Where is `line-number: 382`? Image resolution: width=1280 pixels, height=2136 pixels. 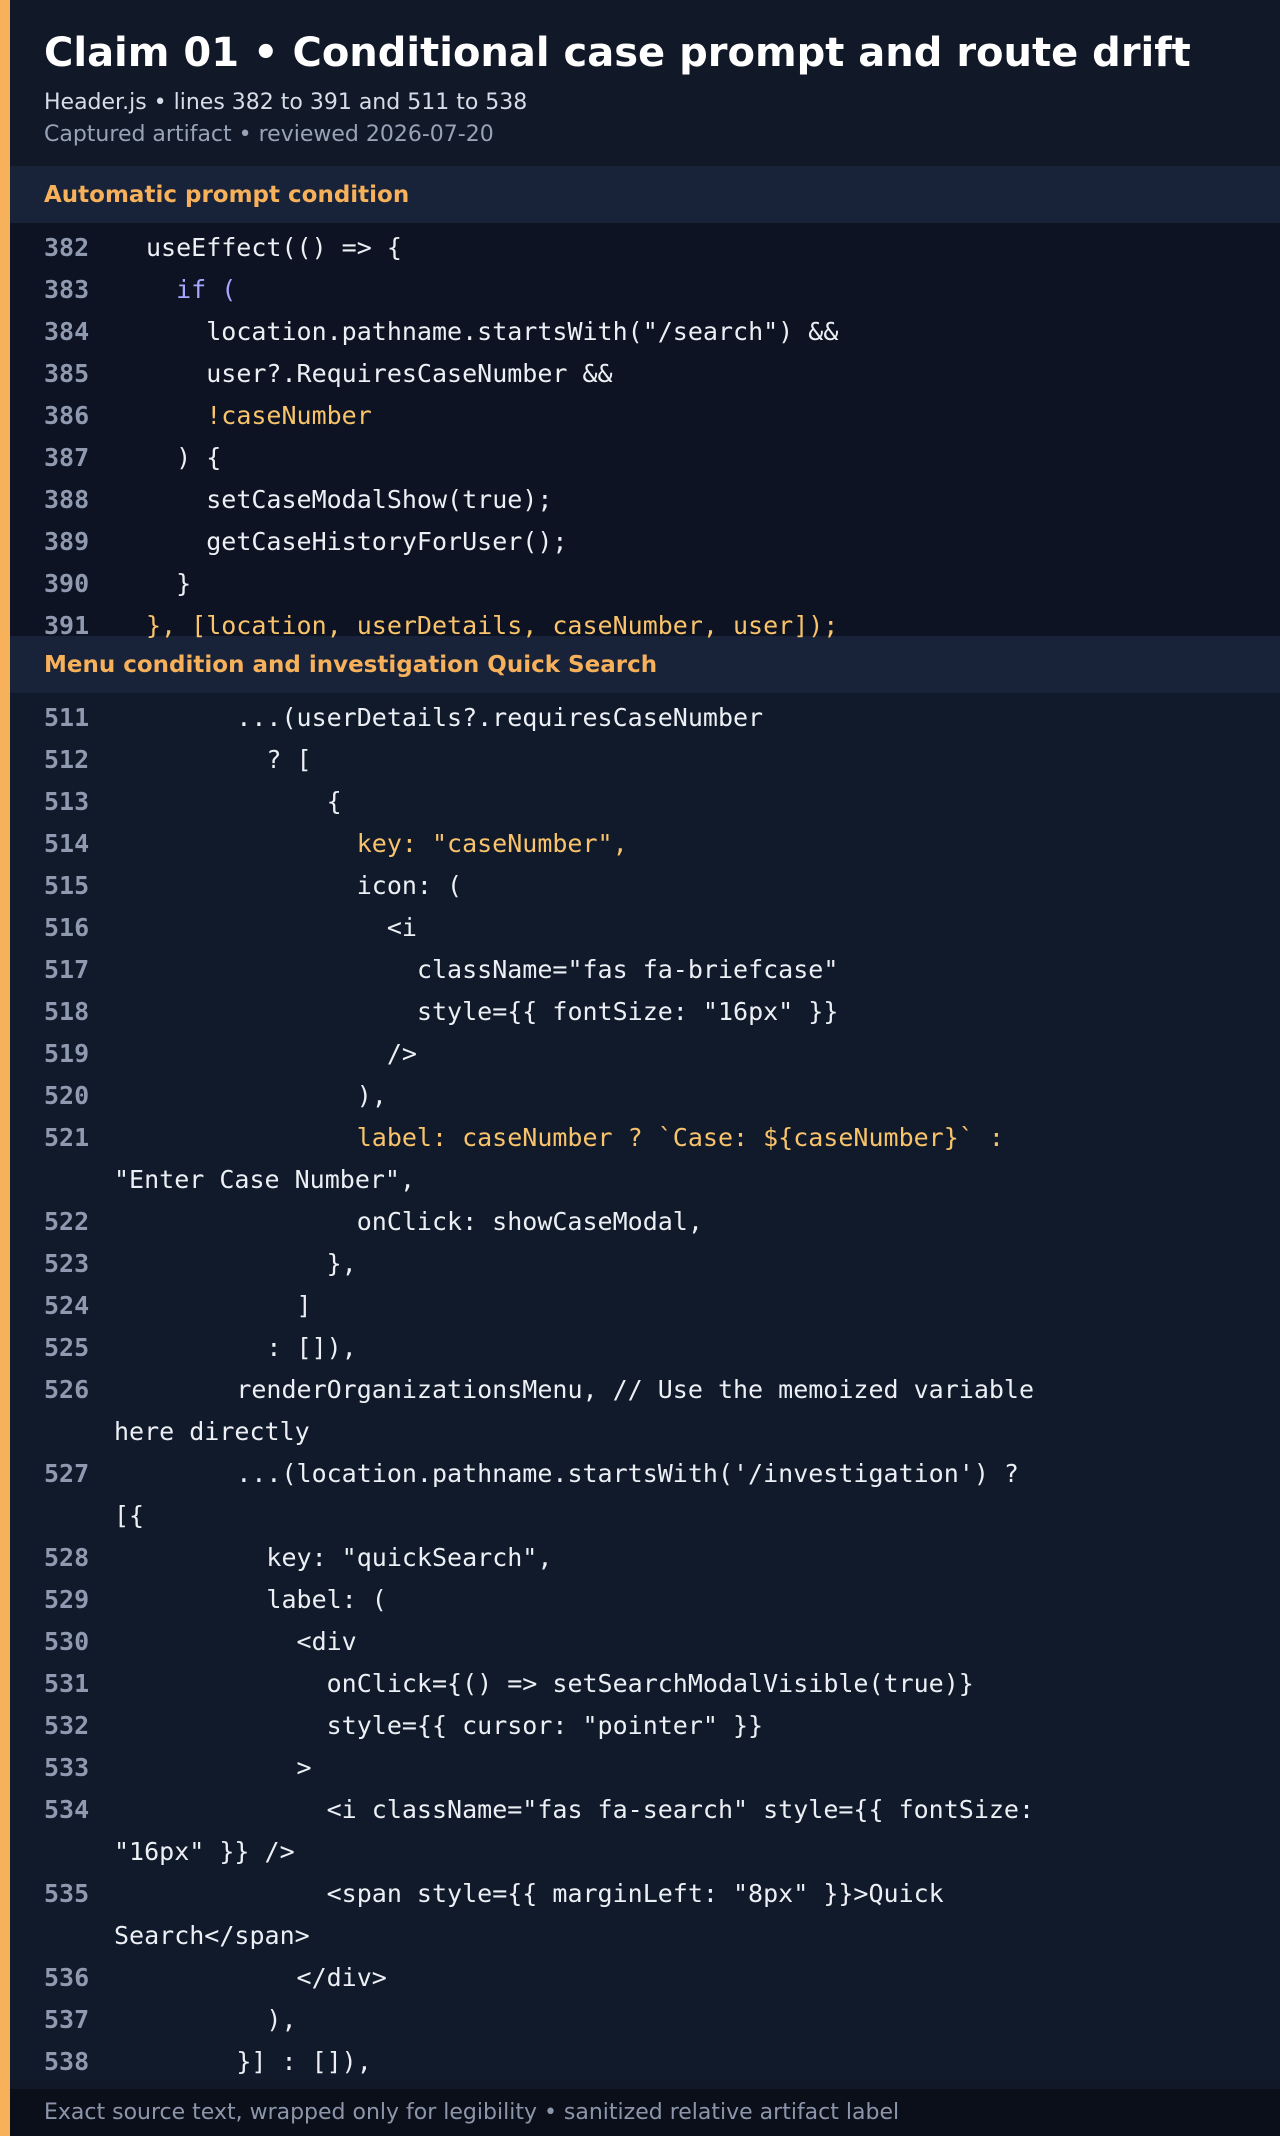
line-number: 382 is located at coordinates (67, 247).